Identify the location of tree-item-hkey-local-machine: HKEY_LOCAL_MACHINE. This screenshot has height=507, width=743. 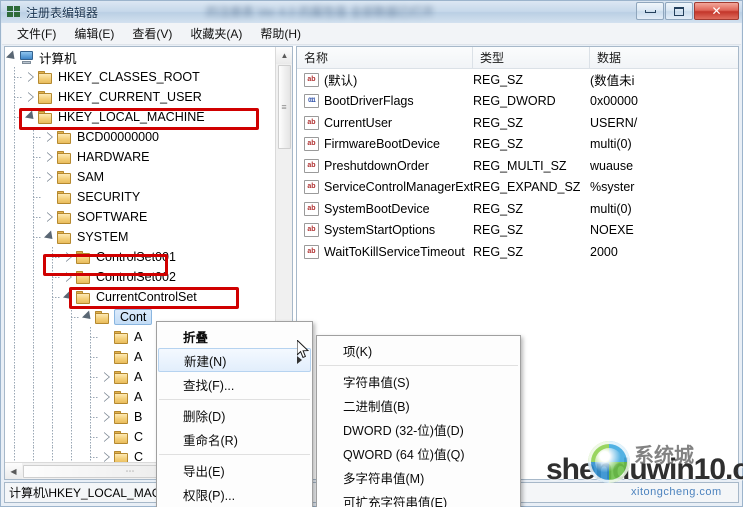
(140, 117).